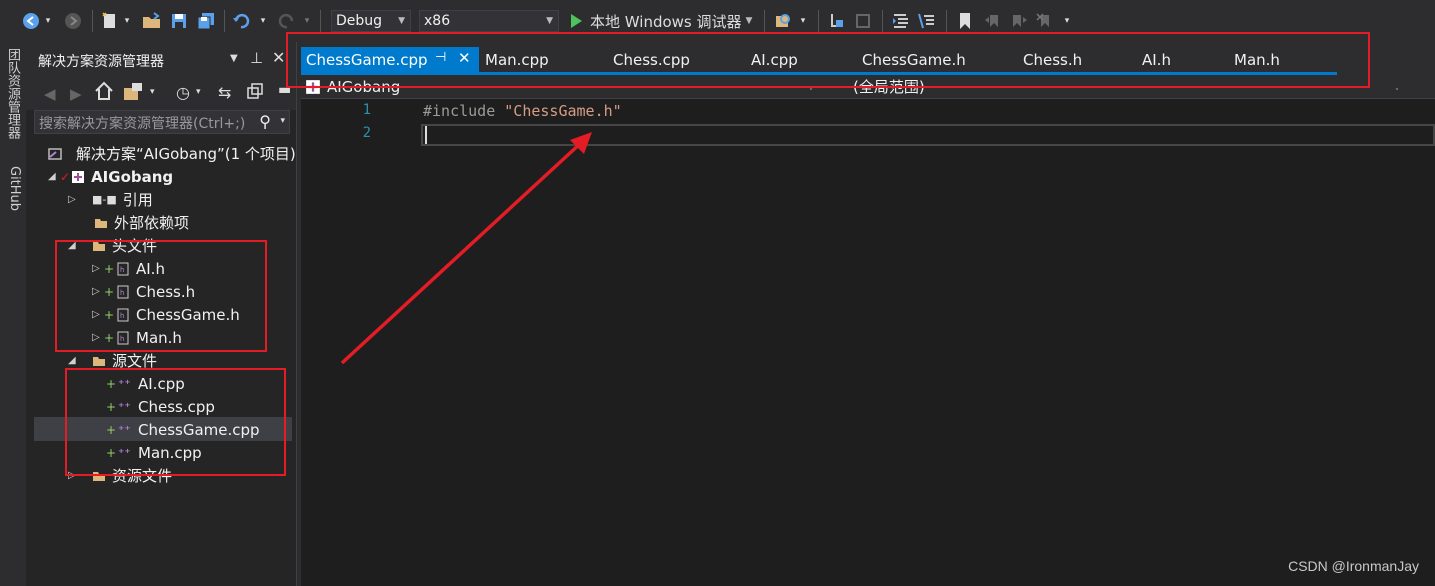 The height and width of the screenshot is (586, 1435). I want to click on switch-views-dropdown-icon: ▾, so click(152, 92).